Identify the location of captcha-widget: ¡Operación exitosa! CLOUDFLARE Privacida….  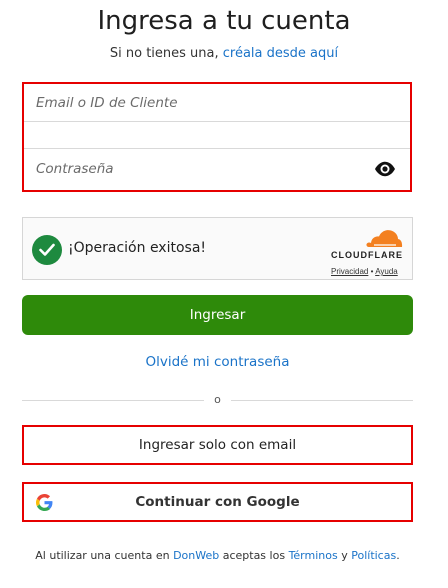
(217, 248).